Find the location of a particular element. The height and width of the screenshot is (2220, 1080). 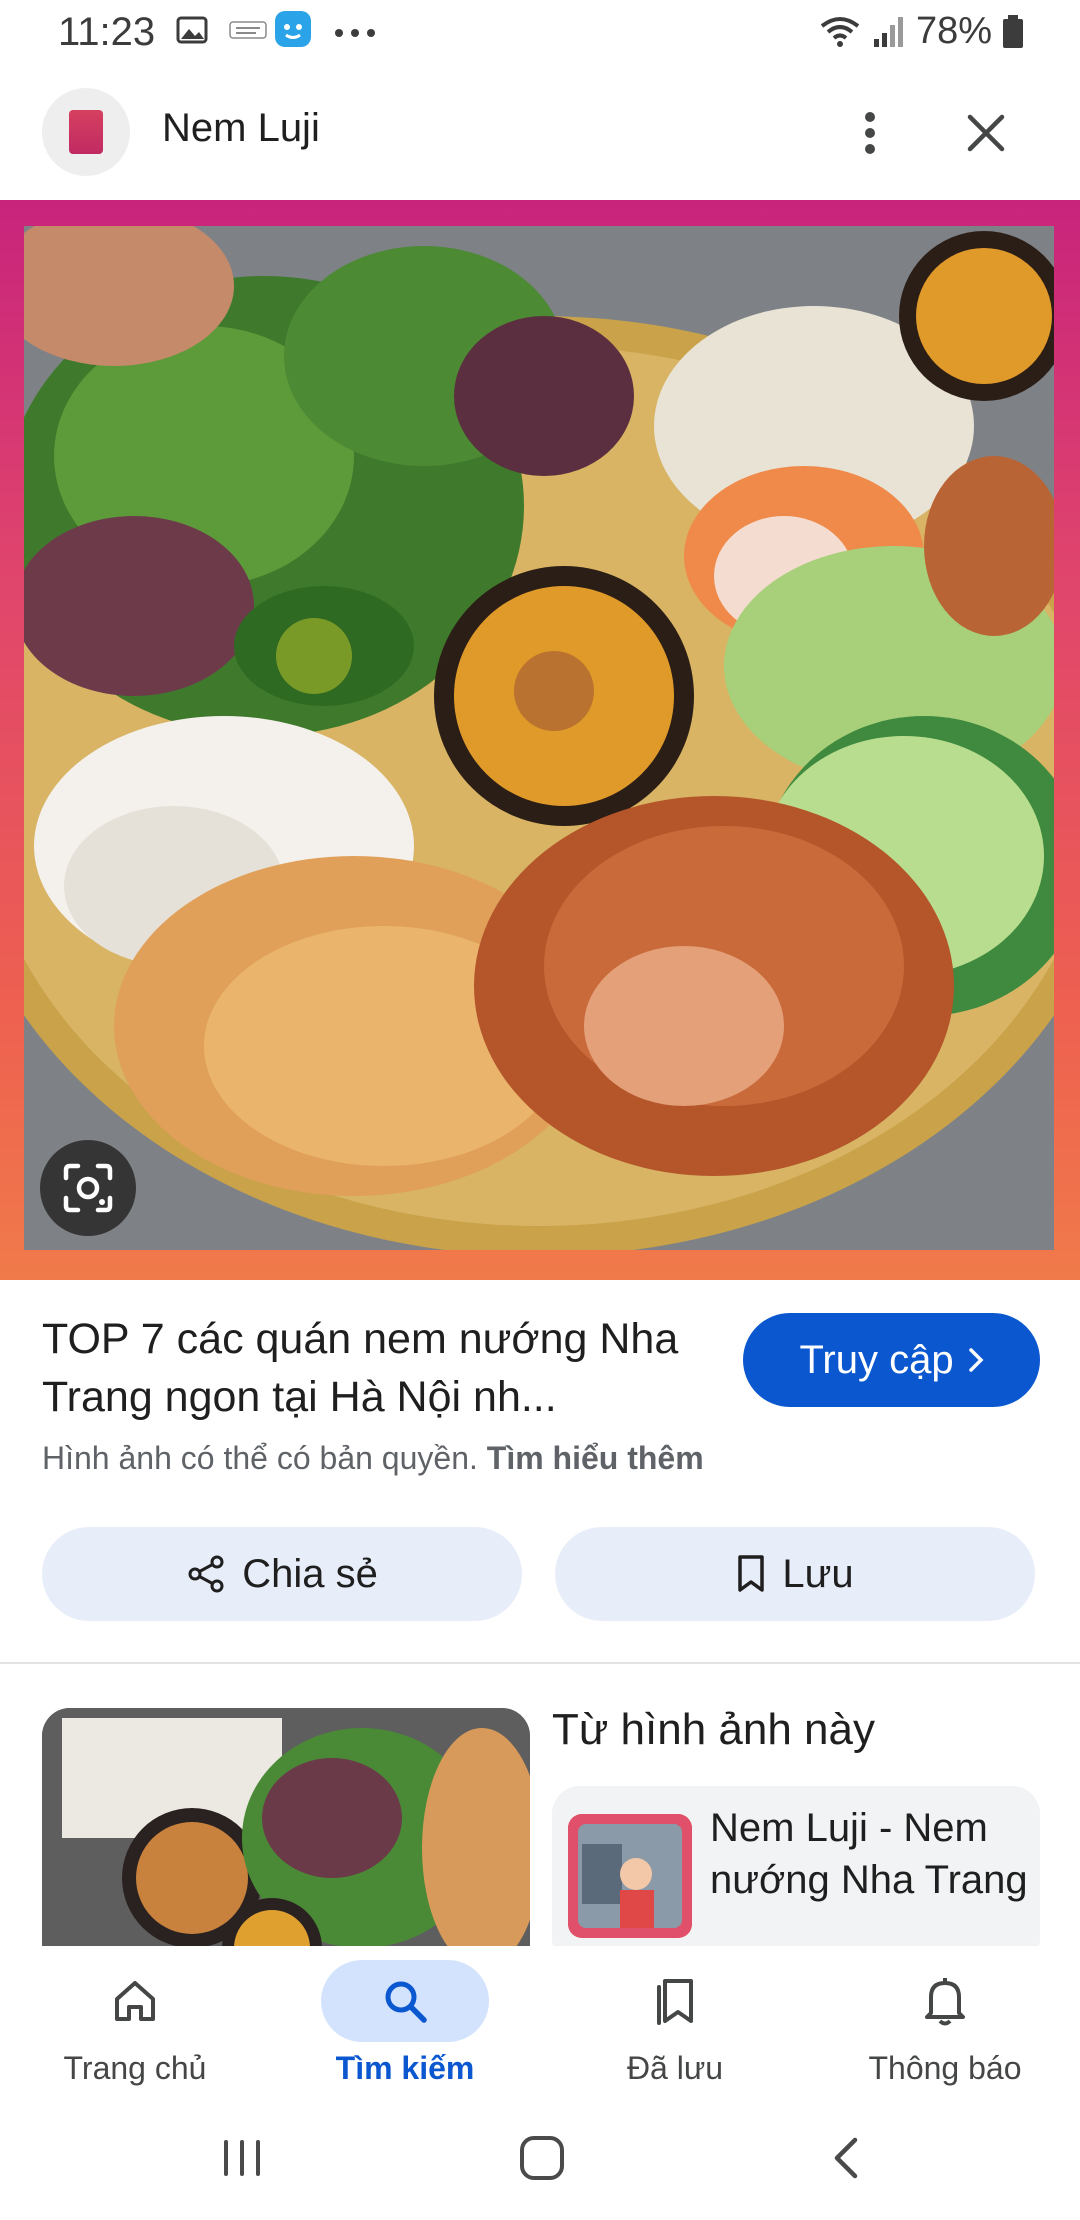

back-icon is located at coordinates (846, 2158).